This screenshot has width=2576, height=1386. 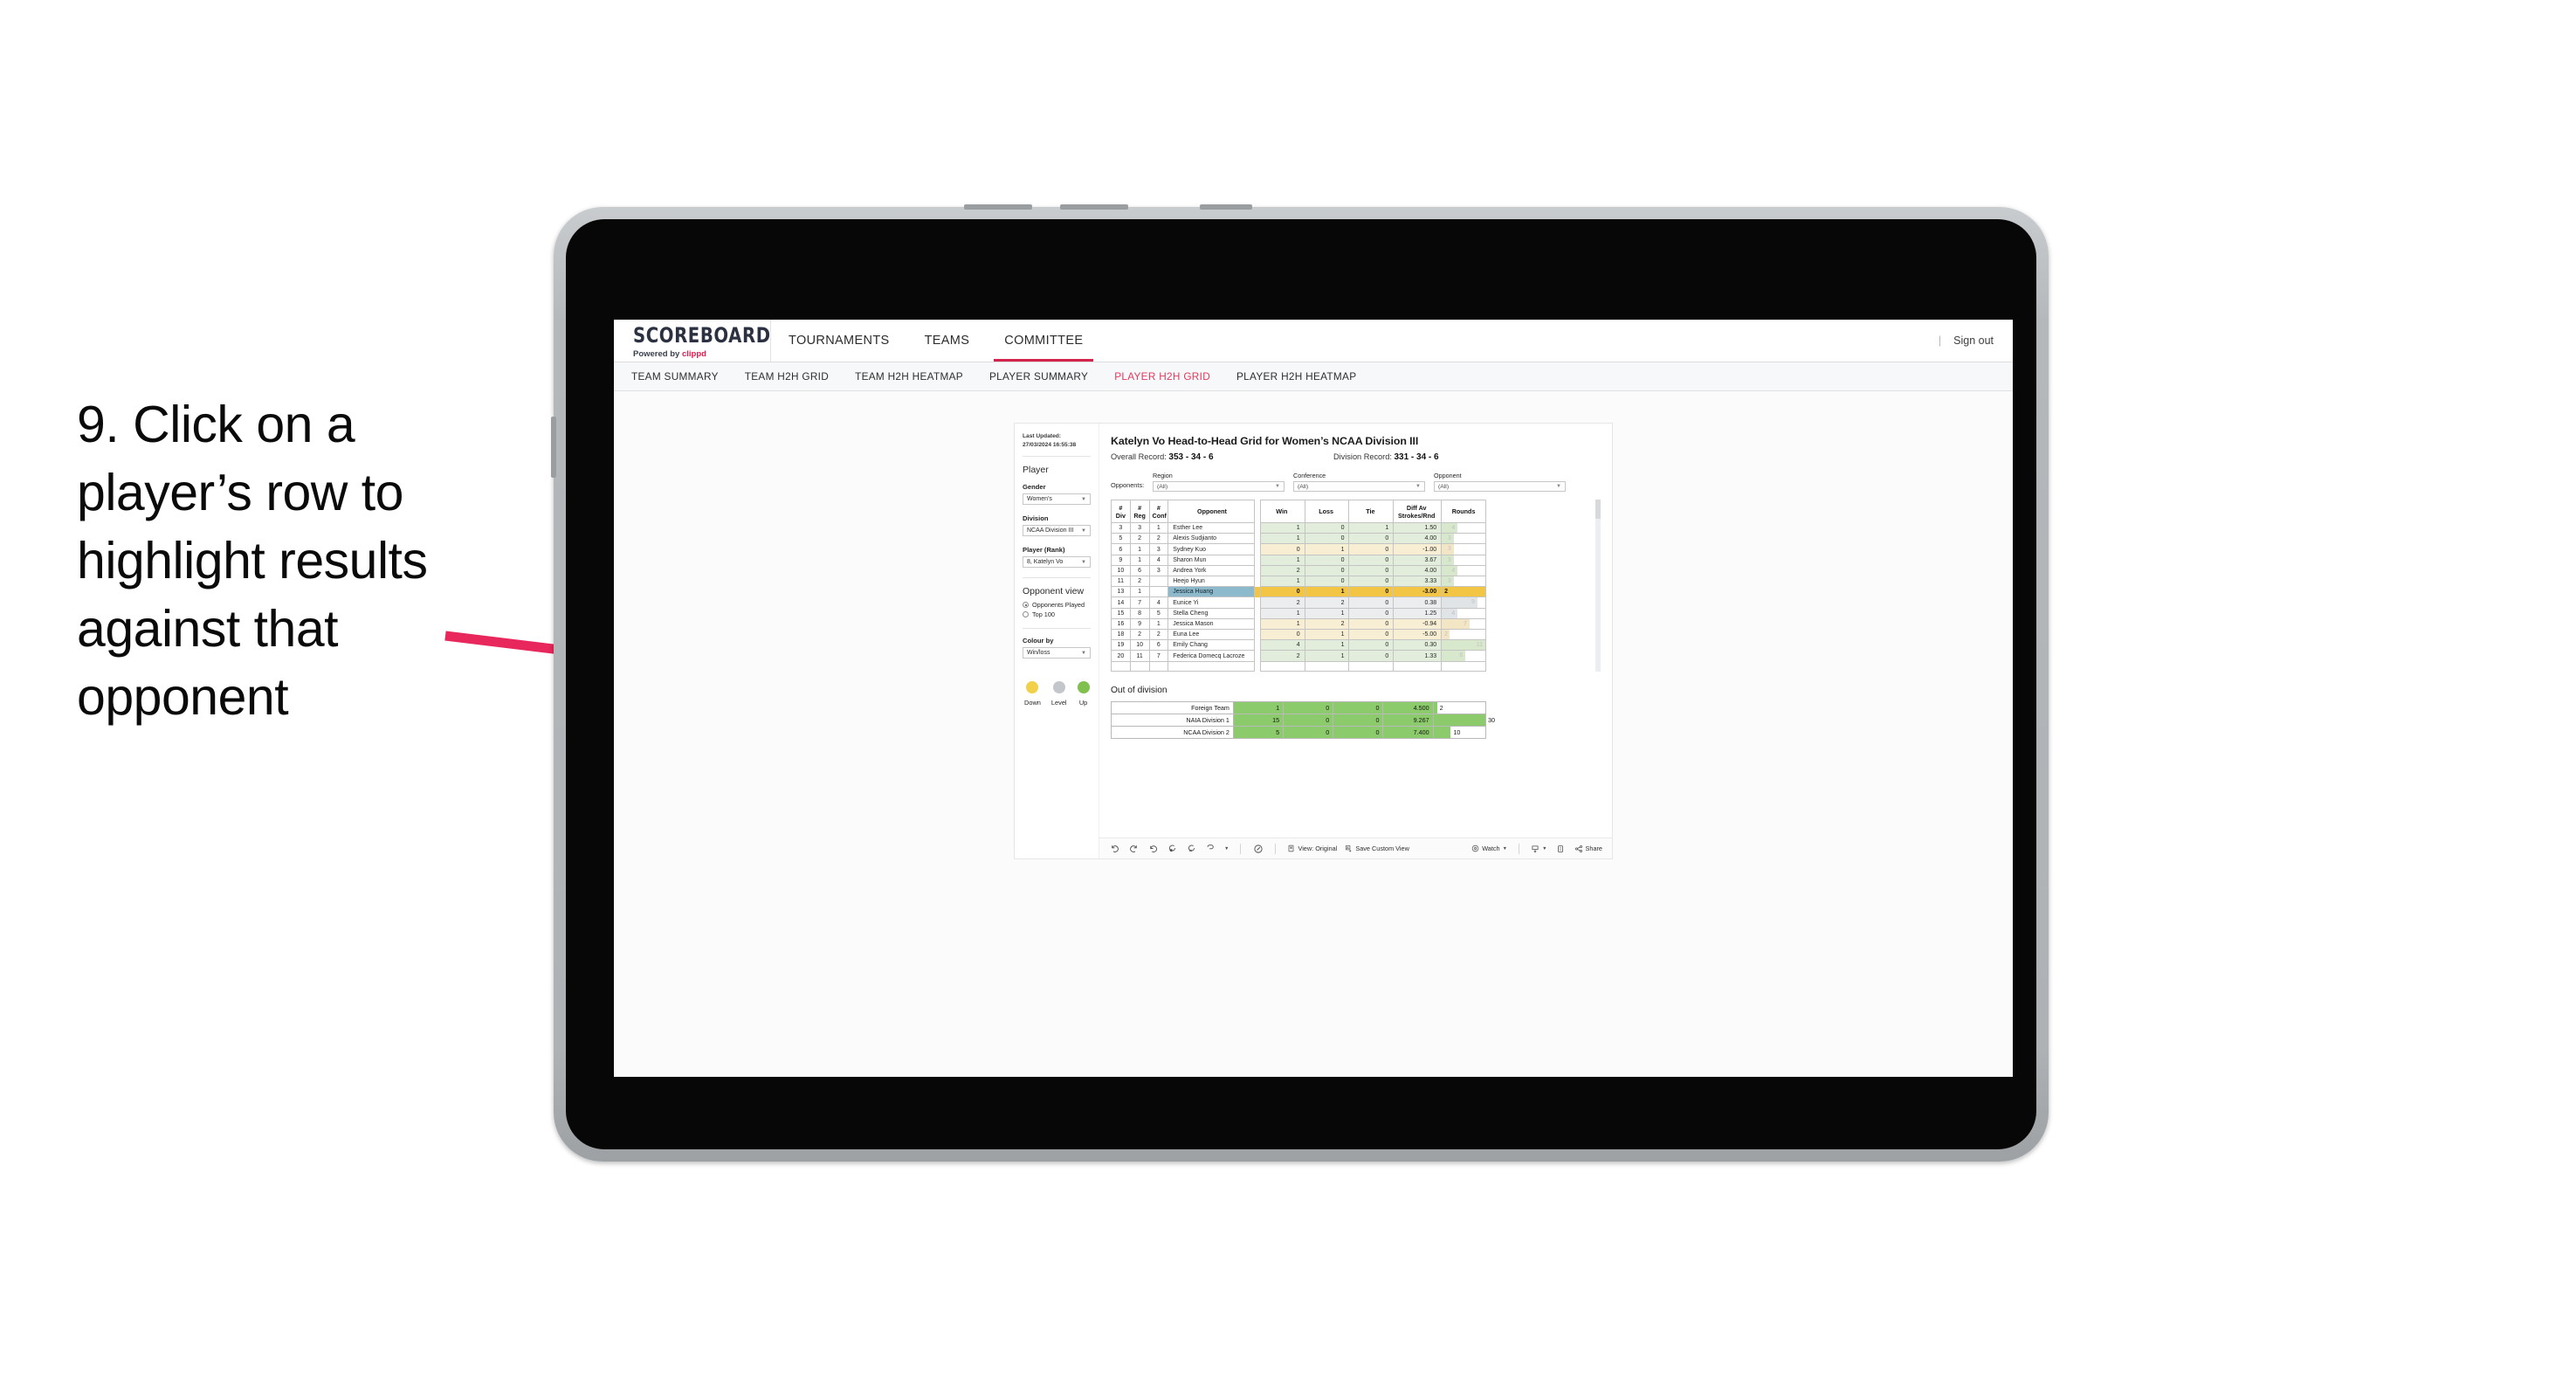 What do you see at coordinates (675, 376) in the screenshot?
I see `subnav-team-summary: TEAM SUMMARY` at bounding box center [675, 376].